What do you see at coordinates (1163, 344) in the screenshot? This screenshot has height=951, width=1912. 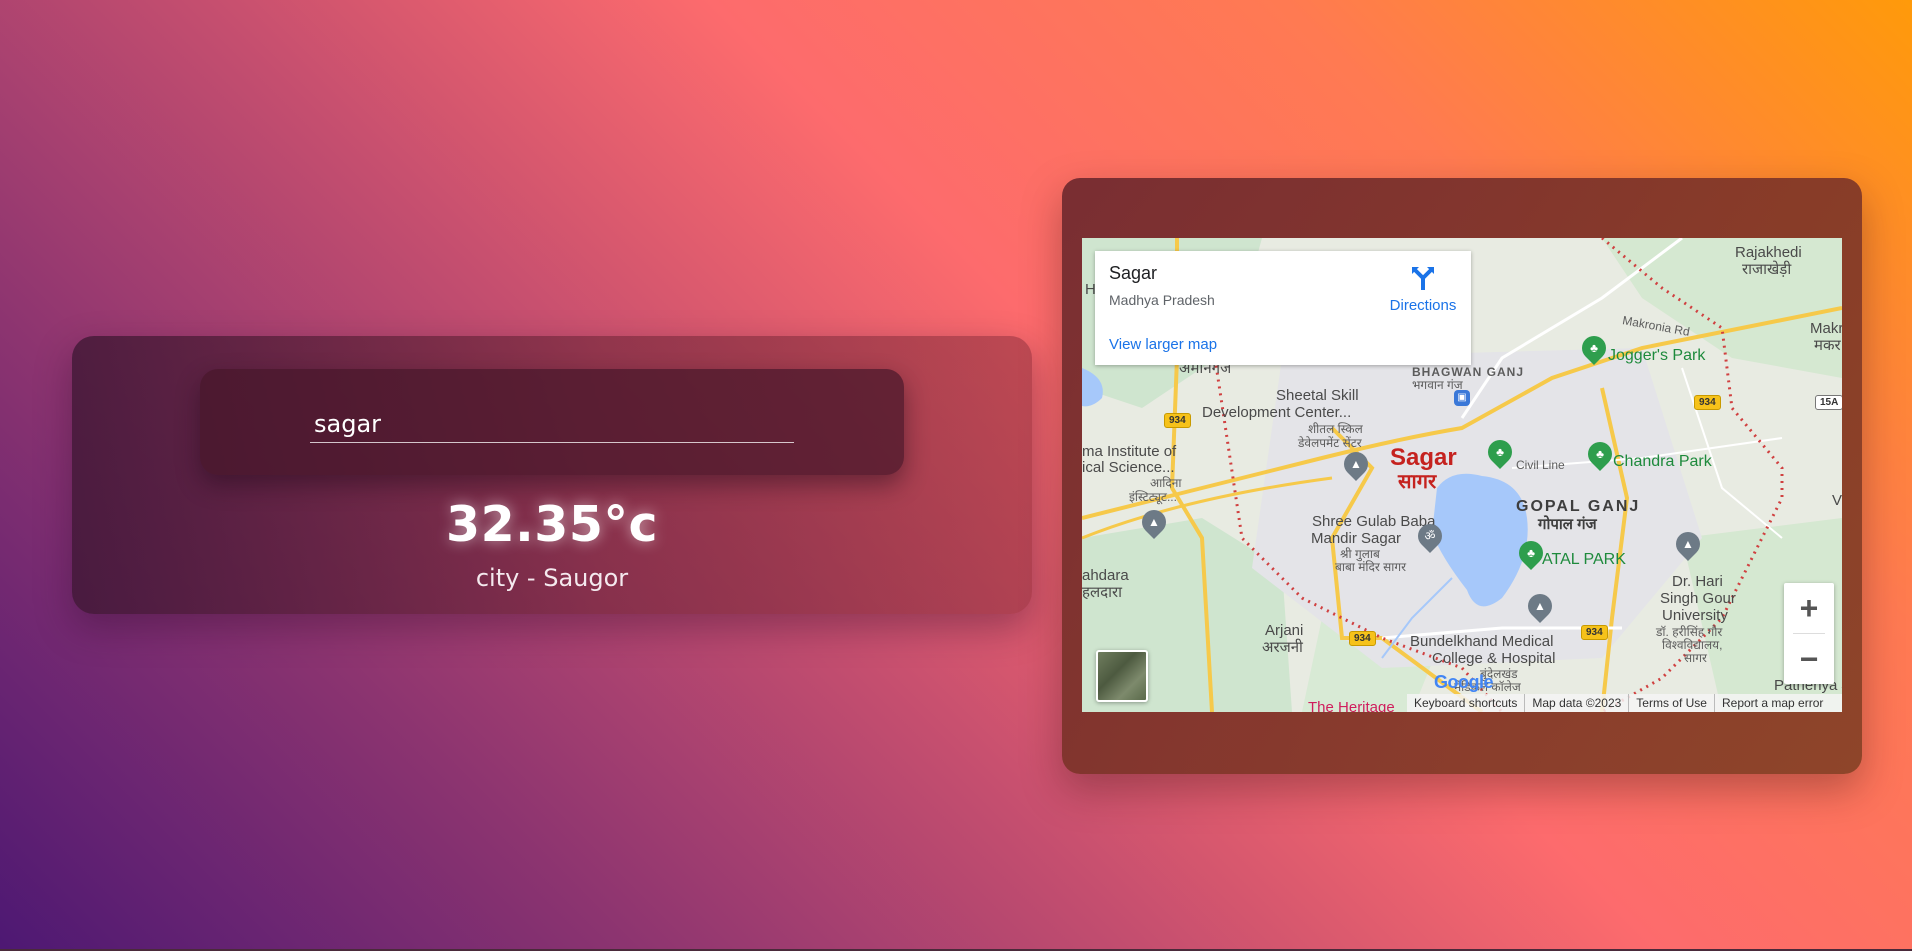 I see `view-larger-map-link: View larger map` at bounding box center [1163, 344].